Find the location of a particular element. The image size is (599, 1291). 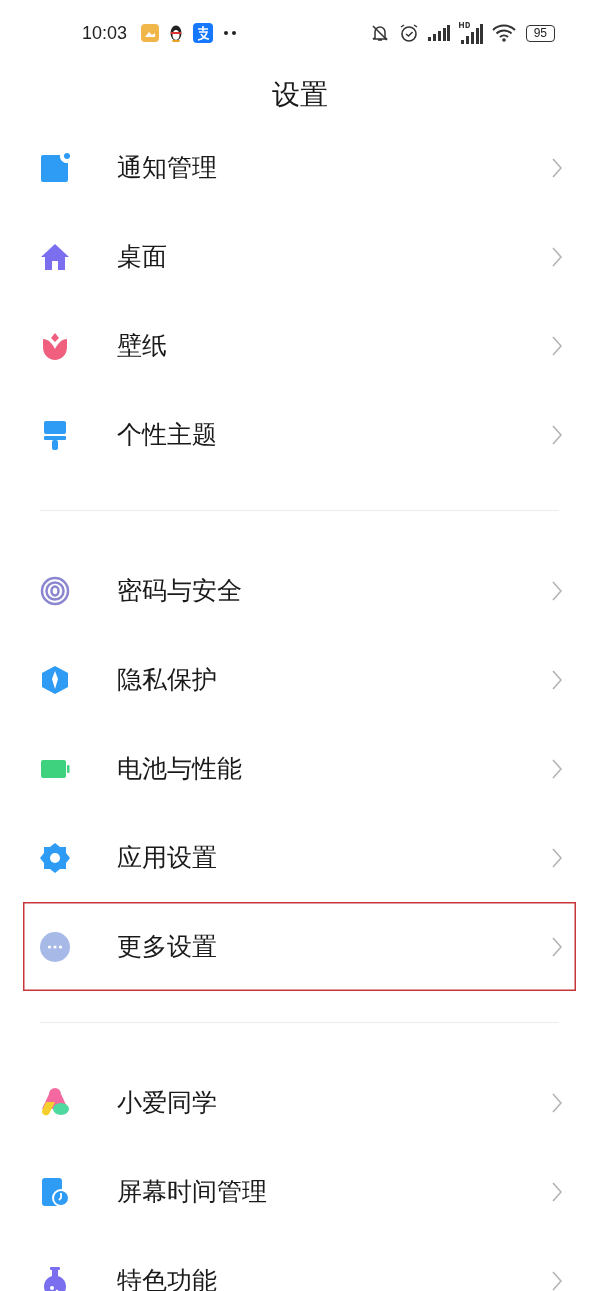

muted-bell-icon is located at coordinates (379, 33).